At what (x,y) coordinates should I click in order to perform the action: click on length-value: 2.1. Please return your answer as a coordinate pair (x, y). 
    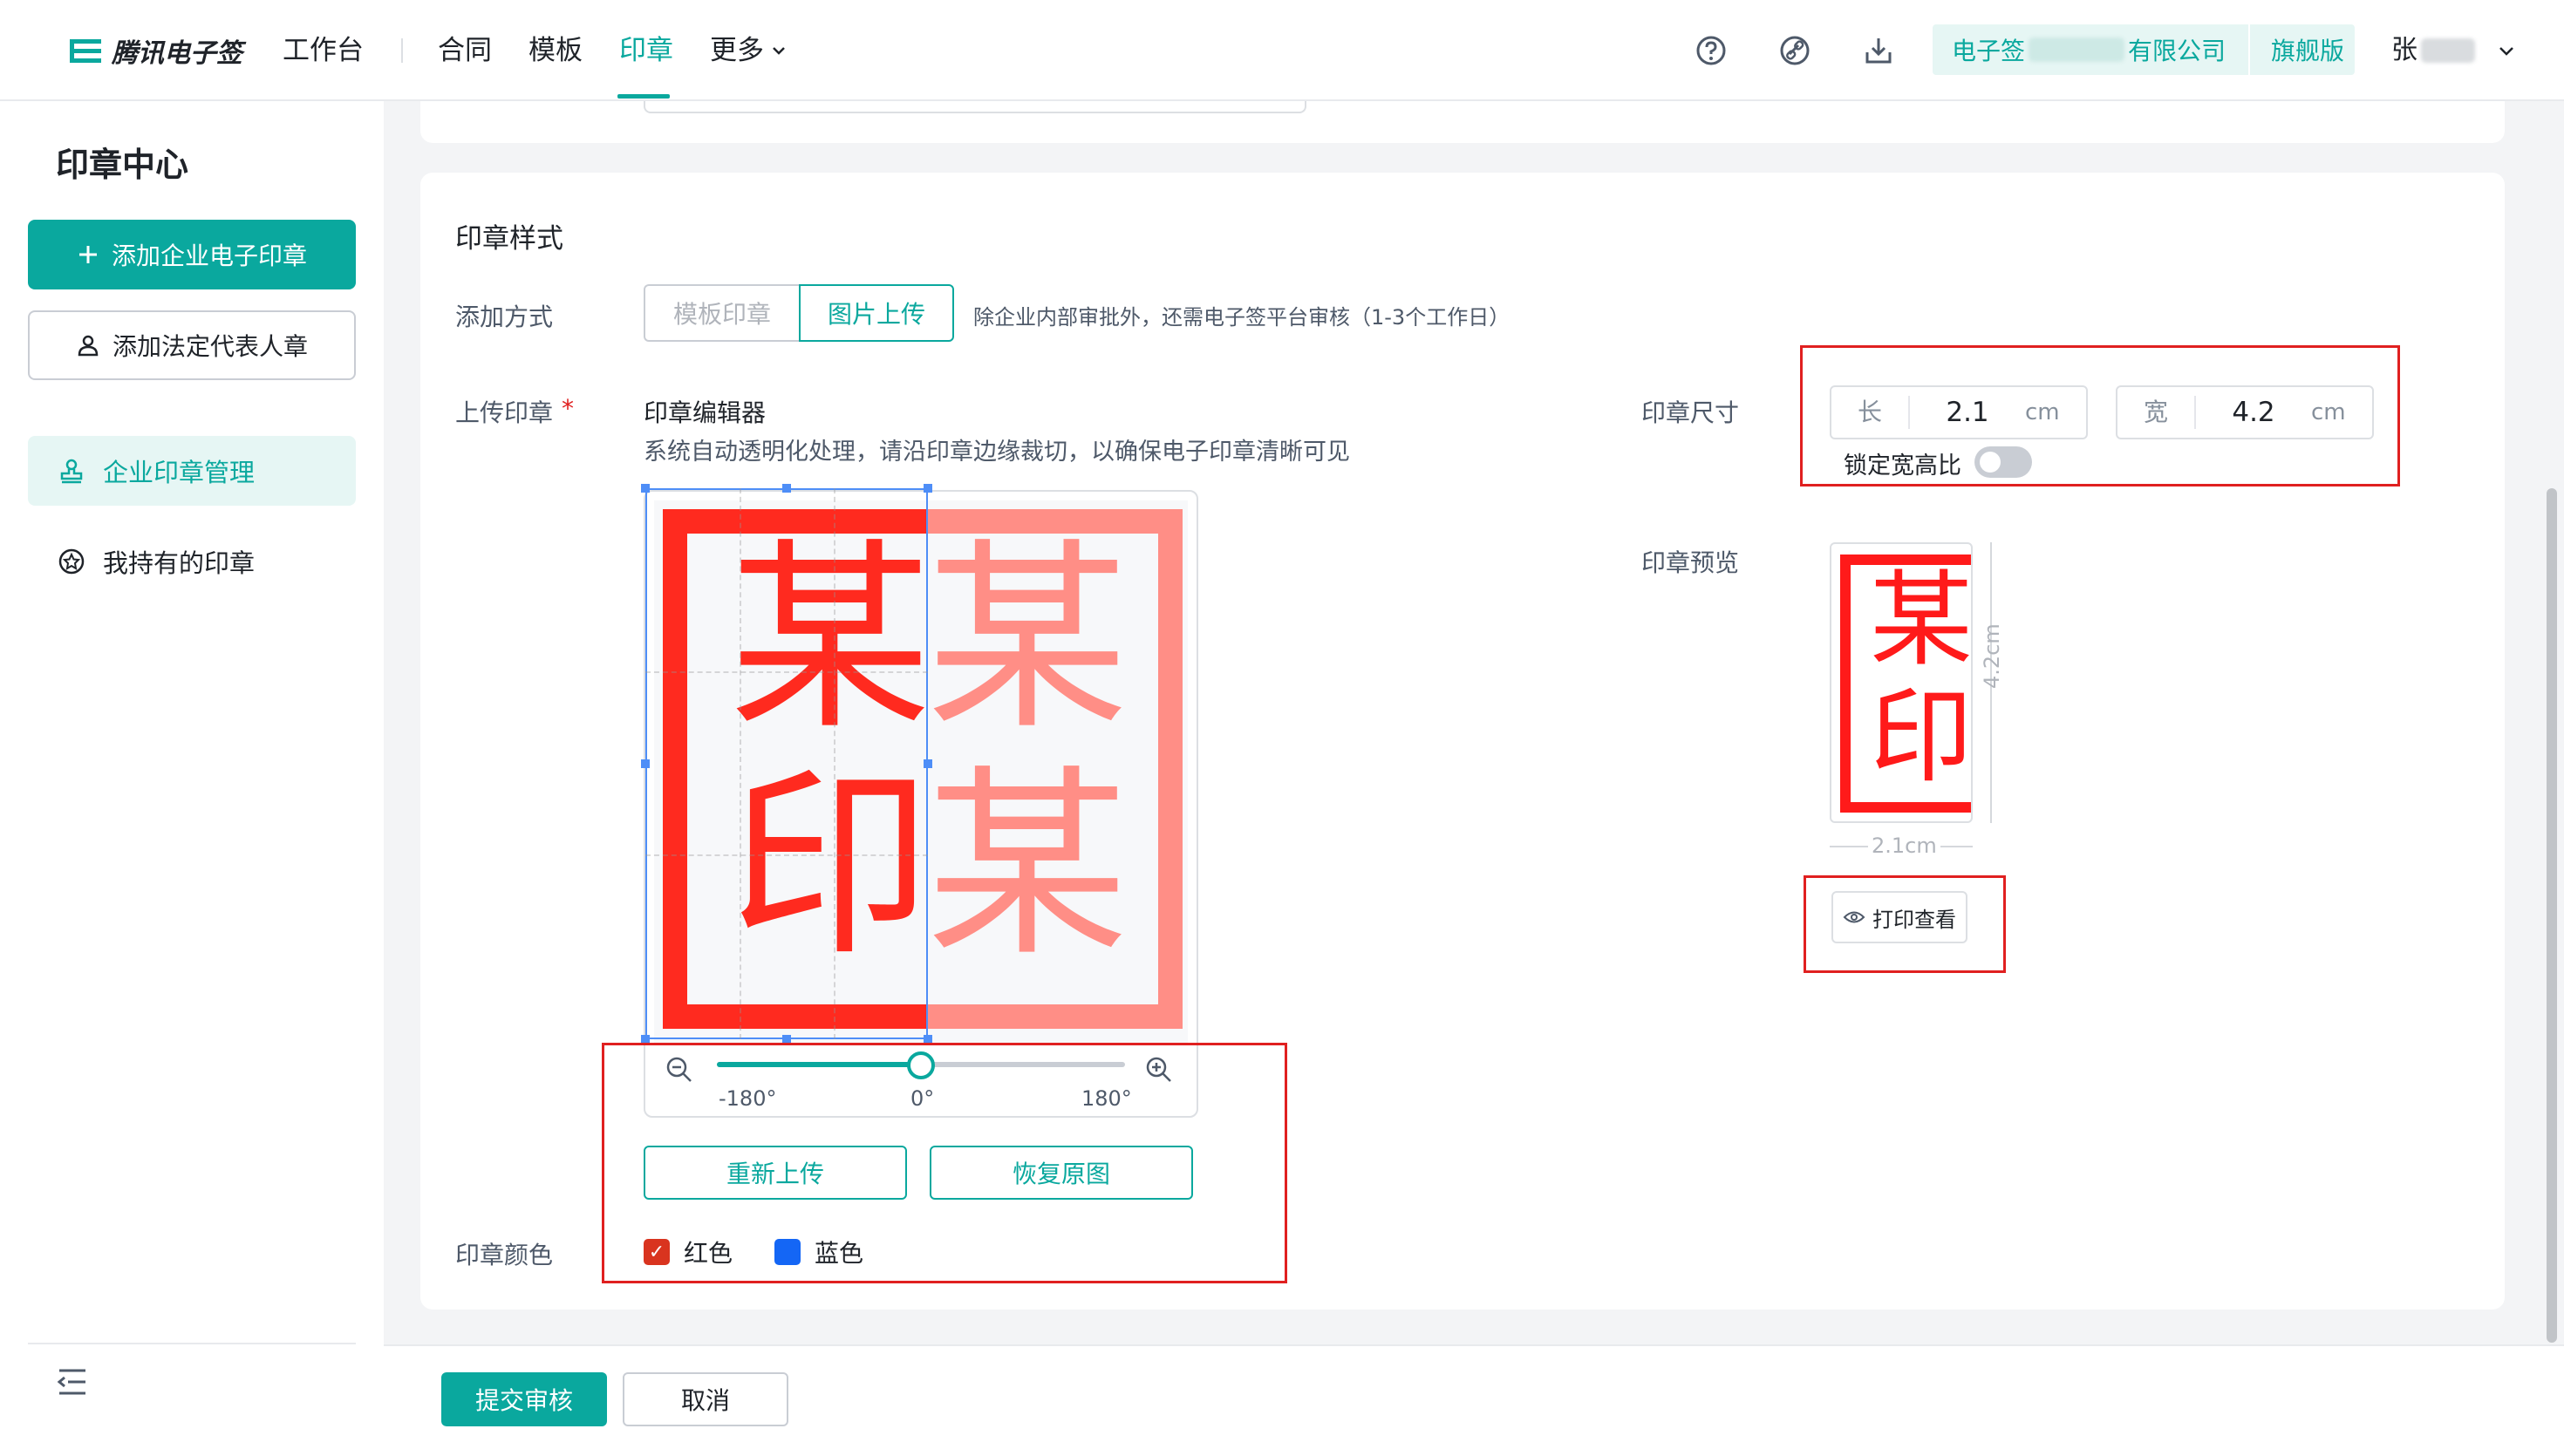
    Looking at the image, I should click on (1967, 412).